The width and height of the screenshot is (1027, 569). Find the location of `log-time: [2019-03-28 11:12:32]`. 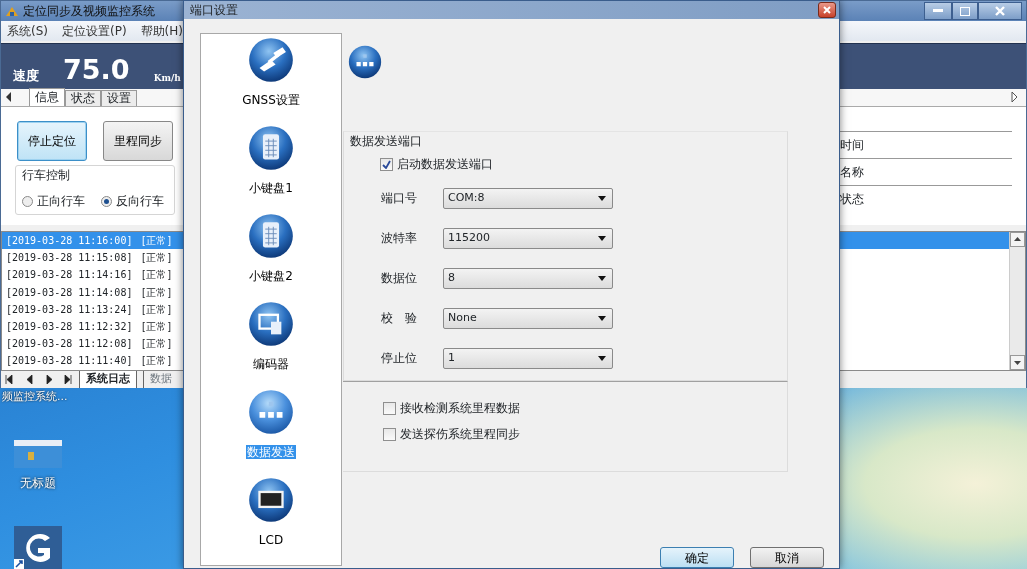

log-time: [2019-03-28 11:12:32] is located at coordinates (69, 327).